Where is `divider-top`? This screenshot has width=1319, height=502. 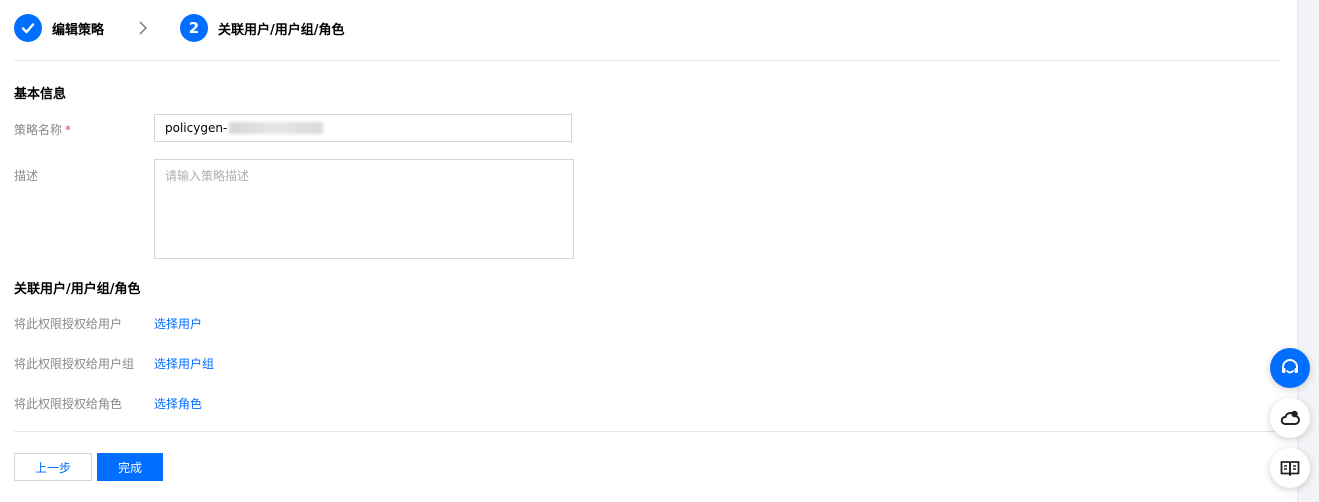 divider-top is located at coordinates (647, 60).